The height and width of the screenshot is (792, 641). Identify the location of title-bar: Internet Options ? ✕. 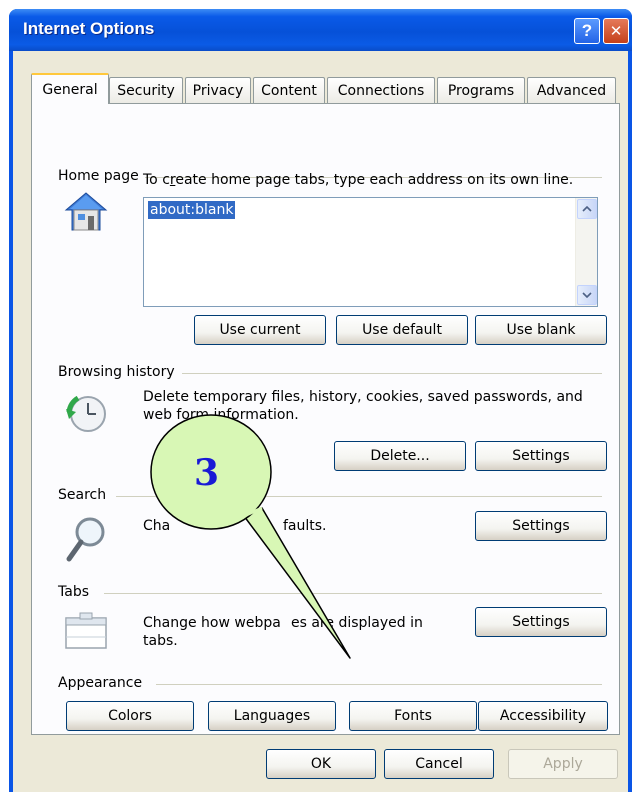
(320, 30).